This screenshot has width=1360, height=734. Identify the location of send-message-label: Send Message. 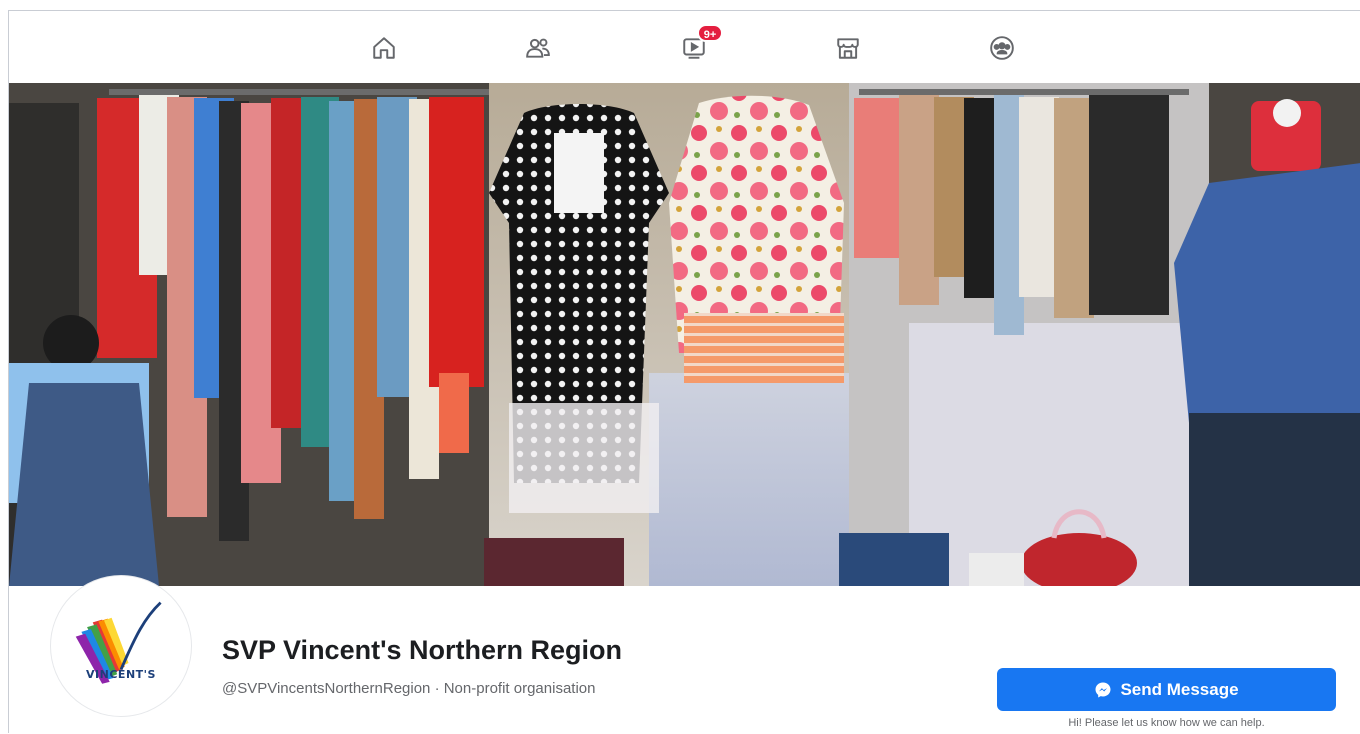
(1179, 689).